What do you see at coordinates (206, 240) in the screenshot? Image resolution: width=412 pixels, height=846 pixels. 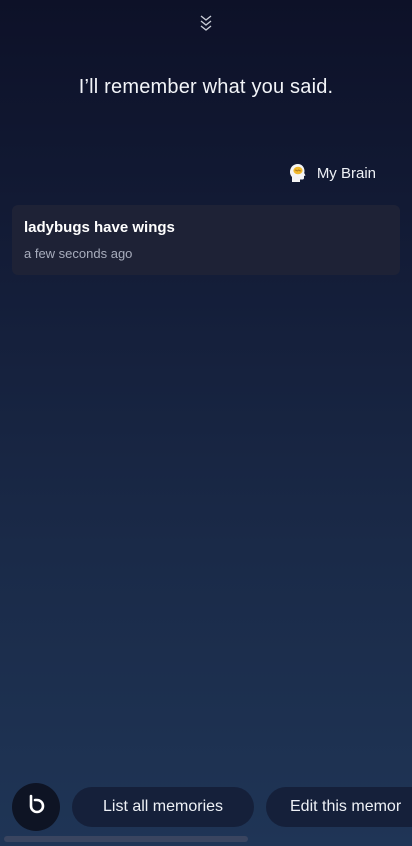 I see `memory-card: ladybugs have wings a few seconds ago` at bounding box center [206, 240].